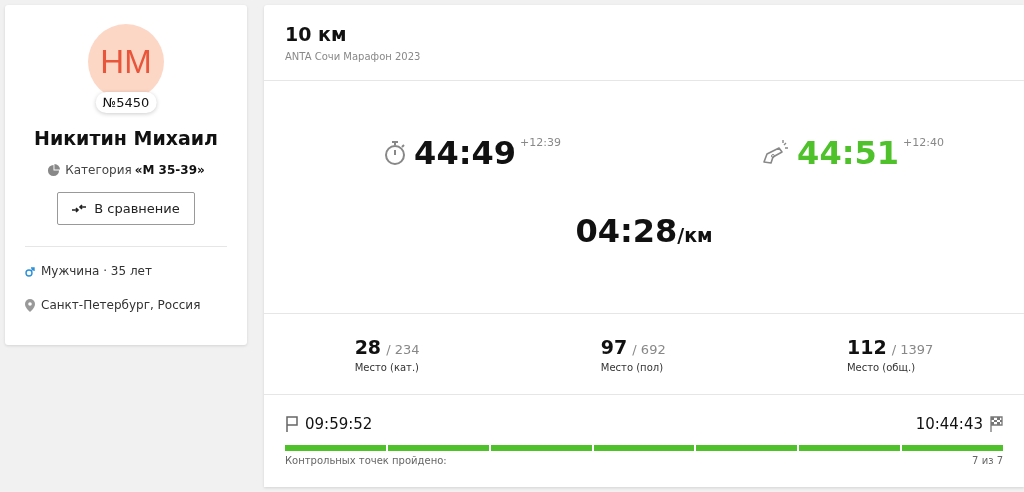 The width and height of the screenshot is (1024, 492). I want to click on time-gap: +12:40, so click(923, 142).